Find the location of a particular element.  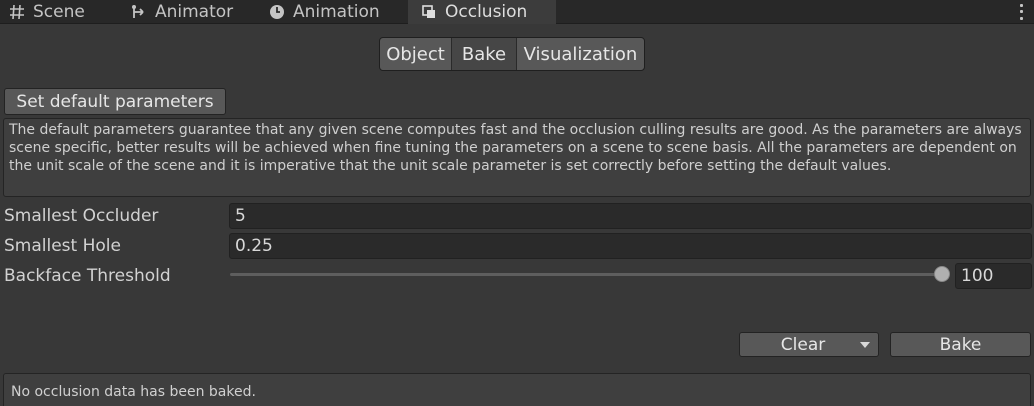

tab-scene-label: Scene is located at coordinates (59, 12).